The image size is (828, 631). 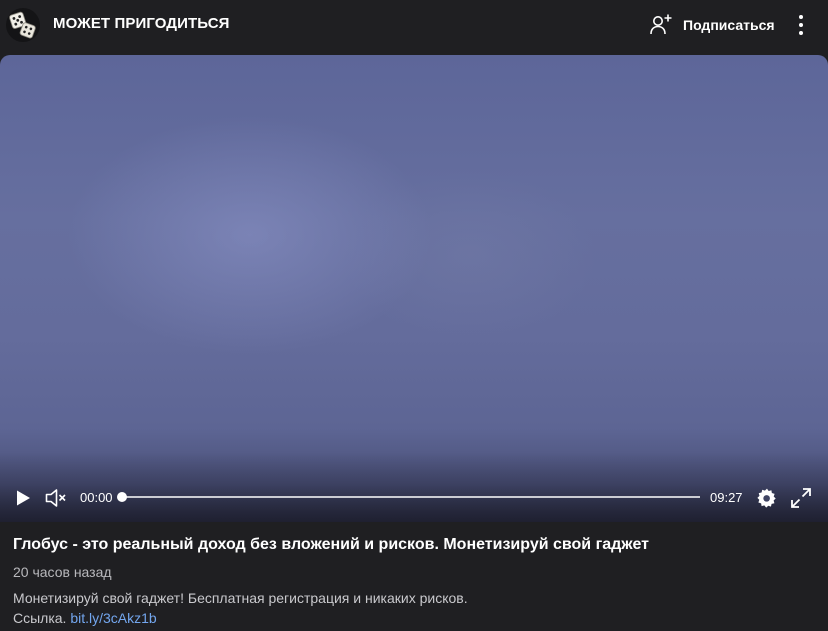 I want to click on mute-button, so click(x=56, y=498).